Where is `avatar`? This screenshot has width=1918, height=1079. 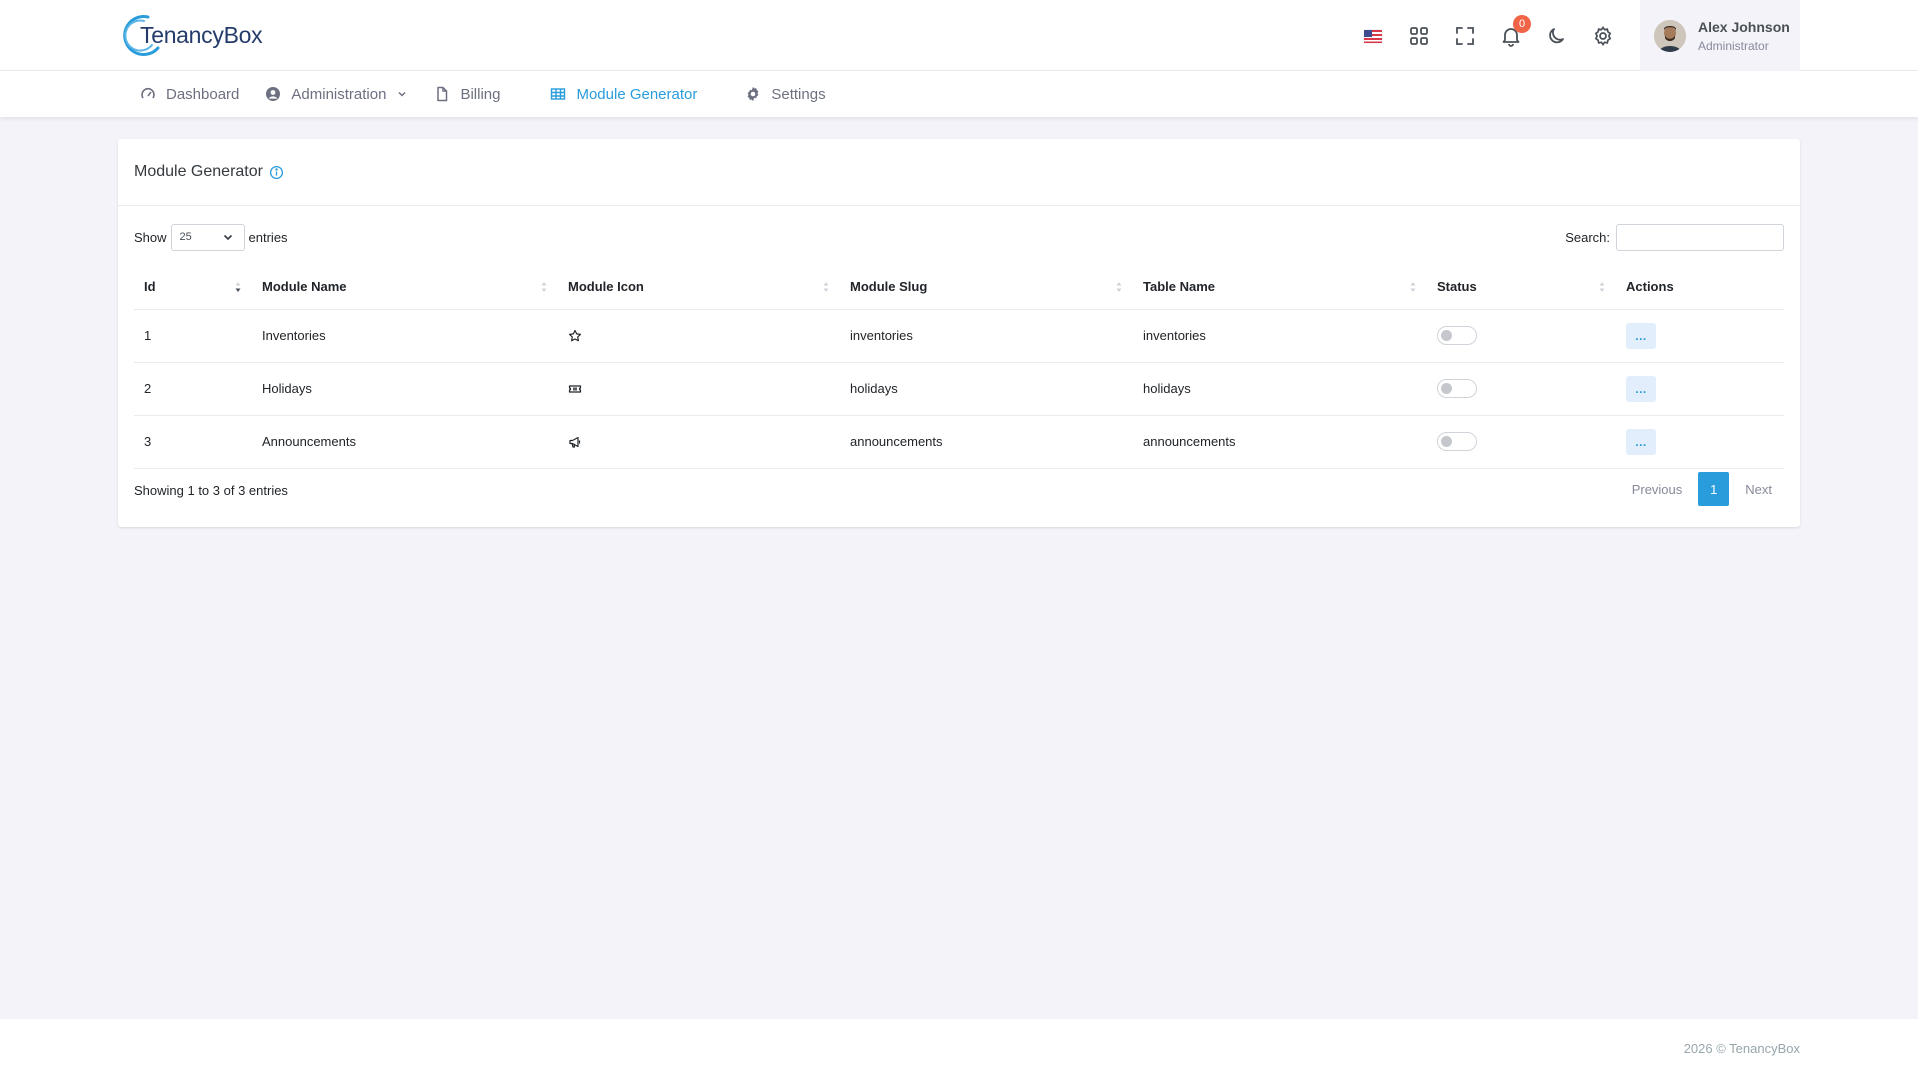 avatar is located at coordinates (1670, 35).